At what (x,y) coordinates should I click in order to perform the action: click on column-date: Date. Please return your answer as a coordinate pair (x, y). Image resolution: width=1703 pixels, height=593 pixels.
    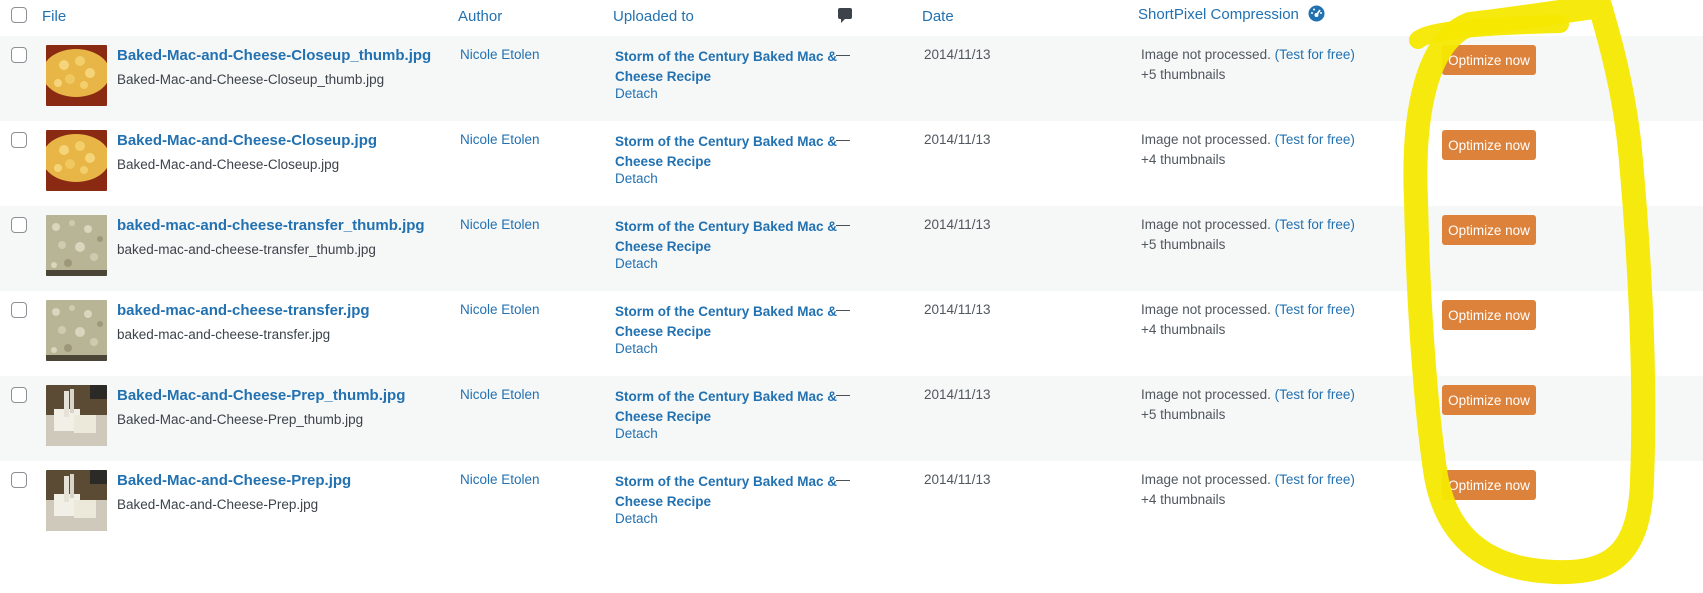
    Looking at the image, I should click on (938, 16).